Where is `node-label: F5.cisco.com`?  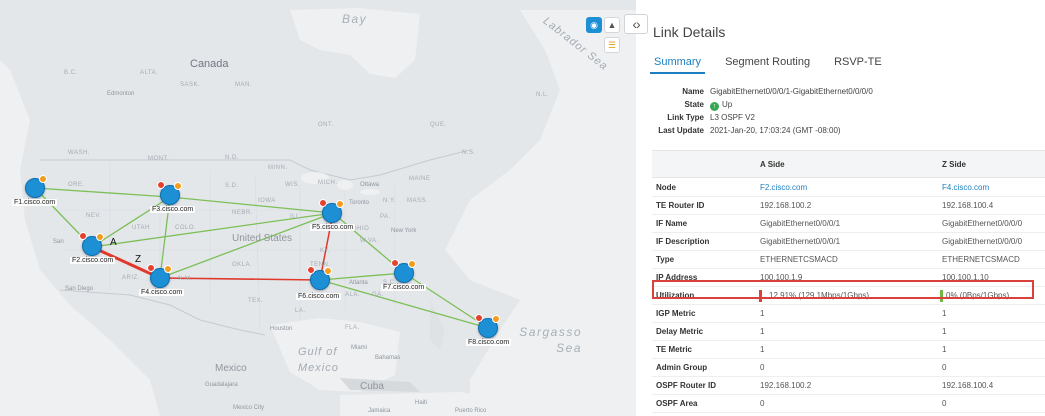
node-label: F5.cisco.com is located at coordinates (333, 227).